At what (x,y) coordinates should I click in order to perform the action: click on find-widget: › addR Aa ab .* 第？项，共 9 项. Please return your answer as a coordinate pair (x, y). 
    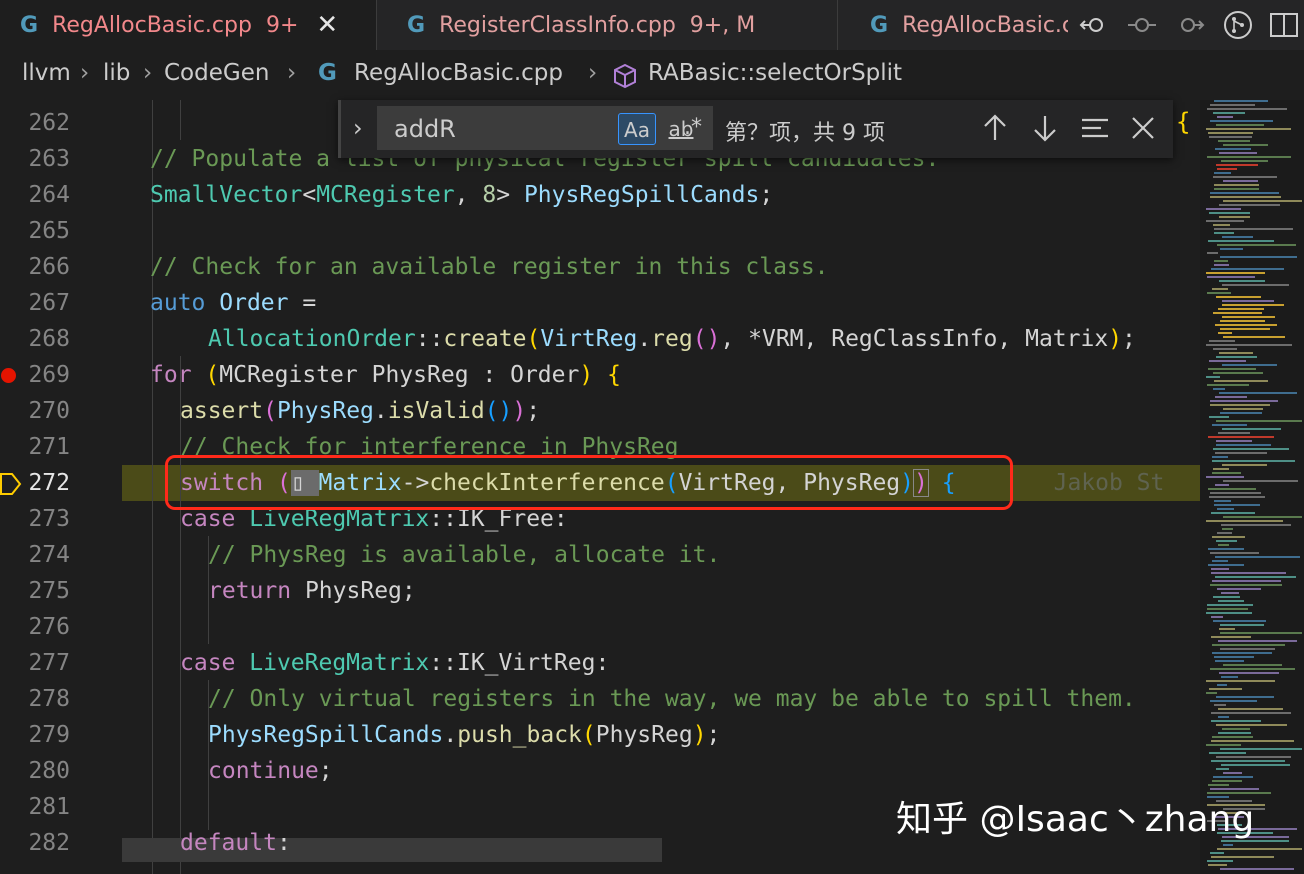
    Looking at the image, I should click on (755, 129).